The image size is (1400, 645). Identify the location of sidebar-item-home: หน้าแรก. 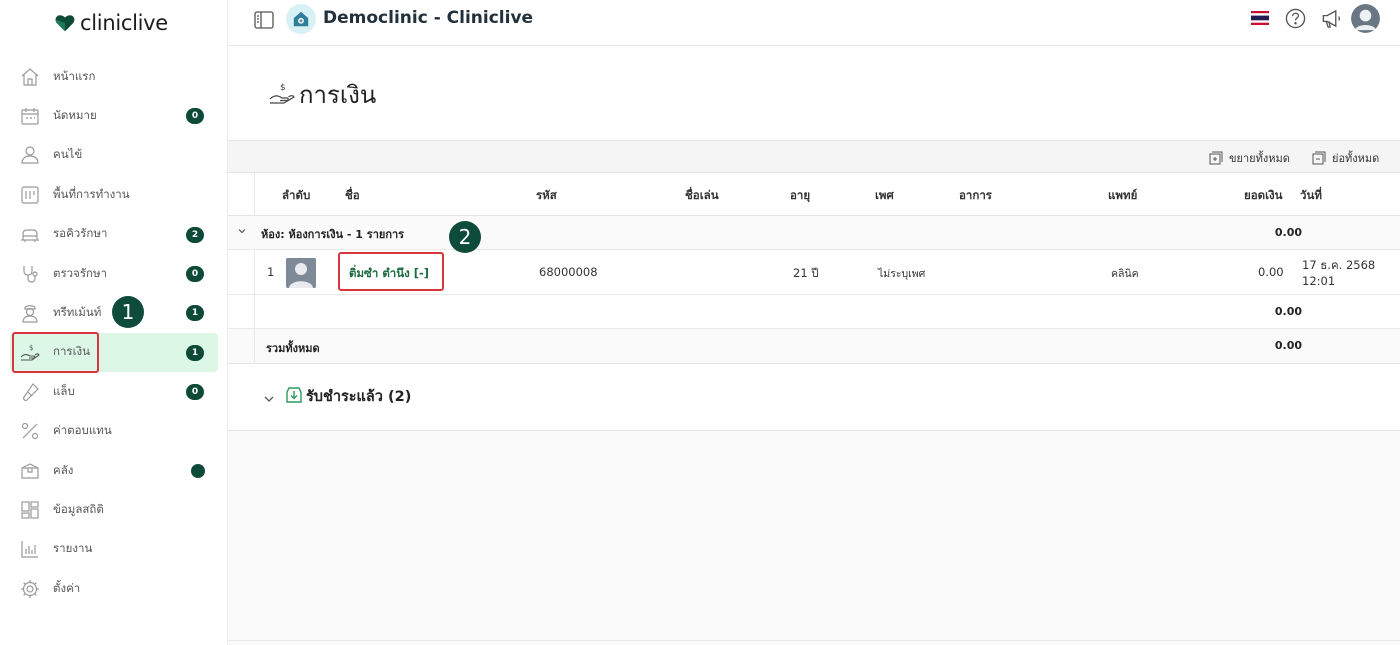
(114, 76).